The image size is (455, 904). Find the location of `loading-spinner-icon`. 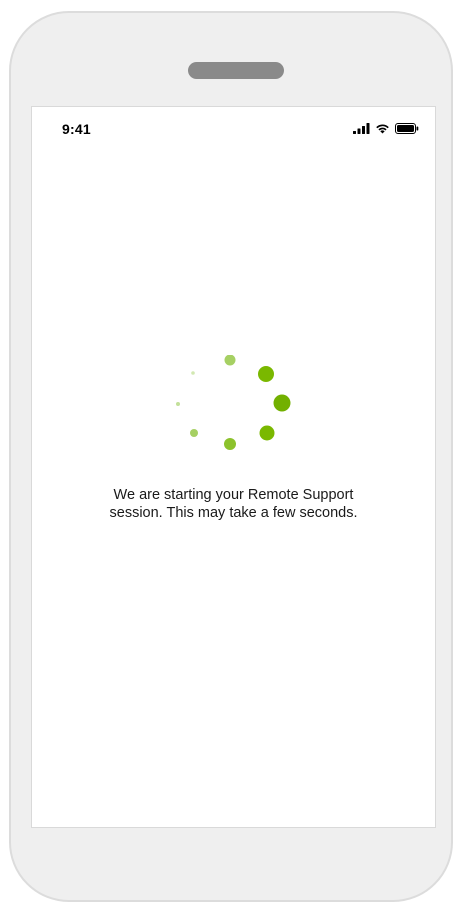

loading-spinner-icon is located at coordinates (232, 404).